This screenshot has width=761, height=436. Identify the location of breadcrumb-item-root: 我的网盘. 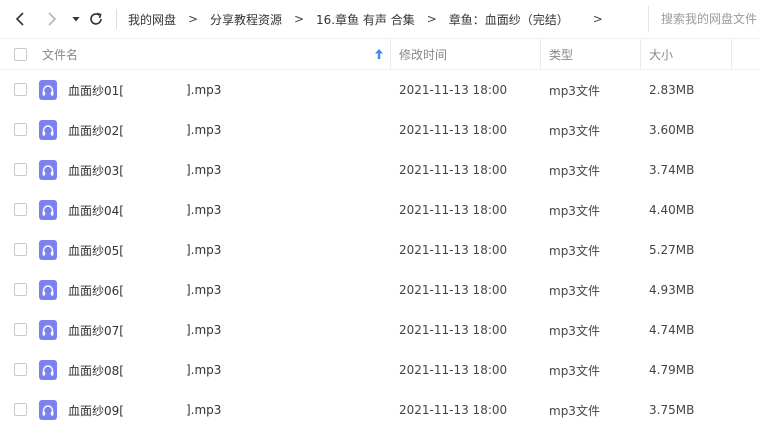
(152, 19).